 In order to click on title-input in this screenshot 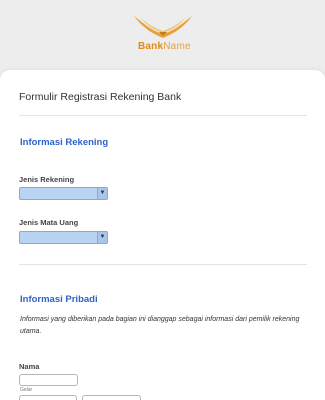, I will do `click(48, 380)`.